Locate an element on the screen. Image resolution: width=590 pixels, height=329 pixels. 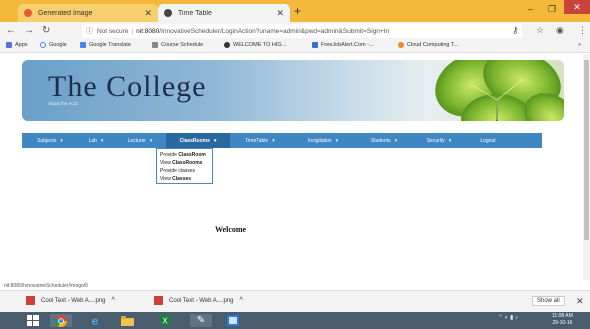
excel-icon: X is located at coordinates (165, 320).